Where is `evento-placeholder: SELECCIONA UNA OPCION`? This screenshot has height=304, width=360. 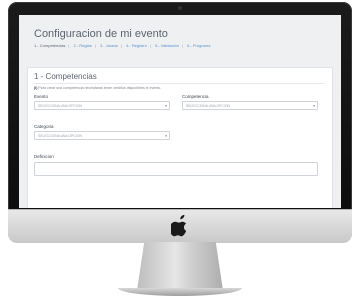 evento-placeholder: SELECCIONA UNA OPCION is located at coordinates (60, 106).